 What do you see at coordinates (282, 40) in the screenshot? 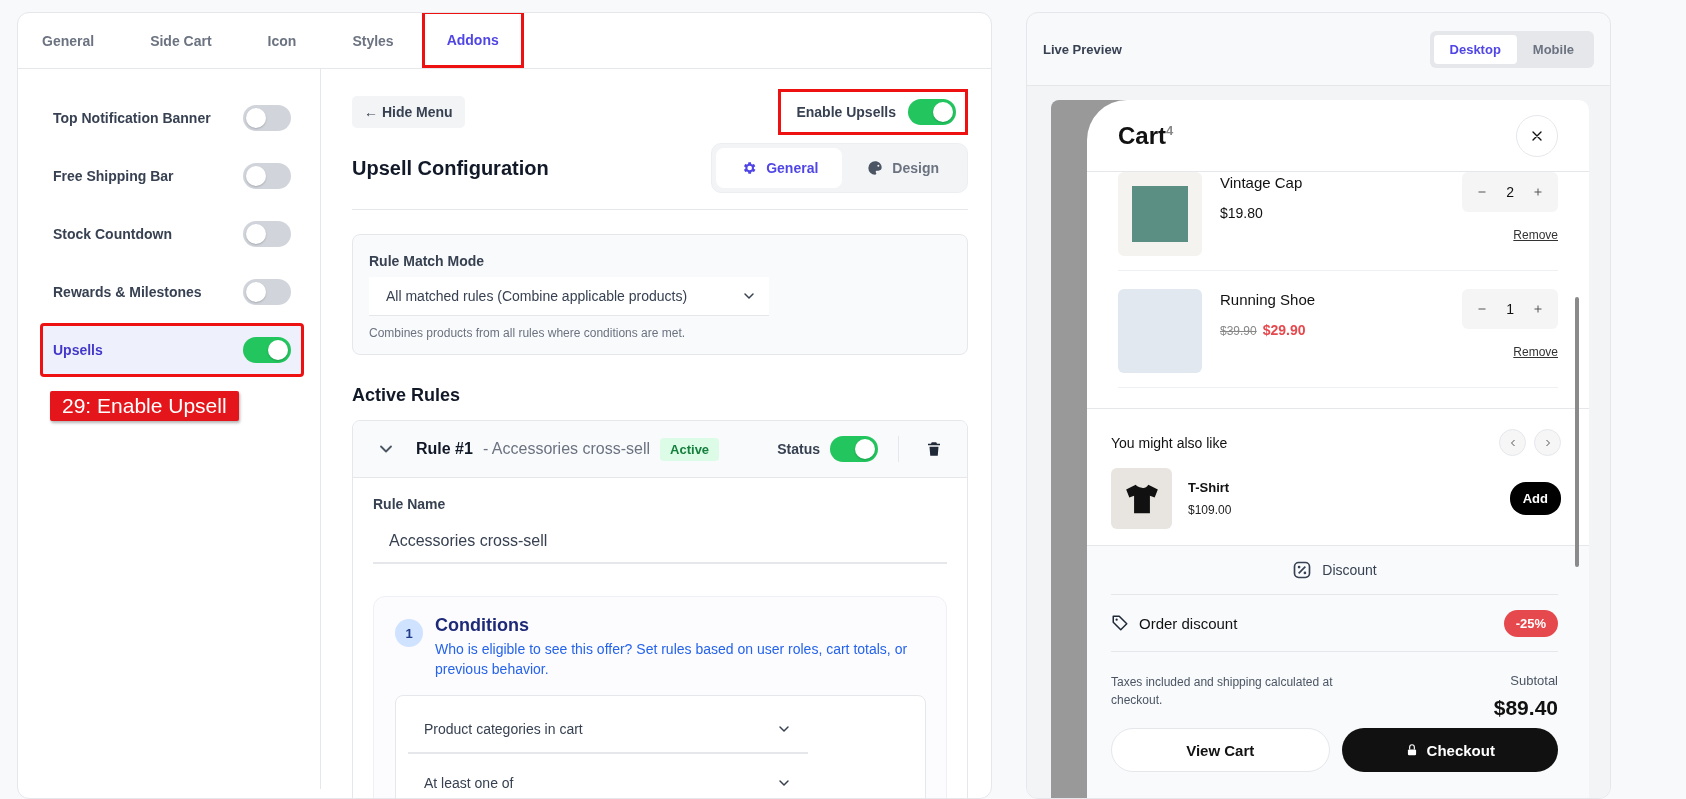
I see `tab: Icon` at bounding box center [282, 40].